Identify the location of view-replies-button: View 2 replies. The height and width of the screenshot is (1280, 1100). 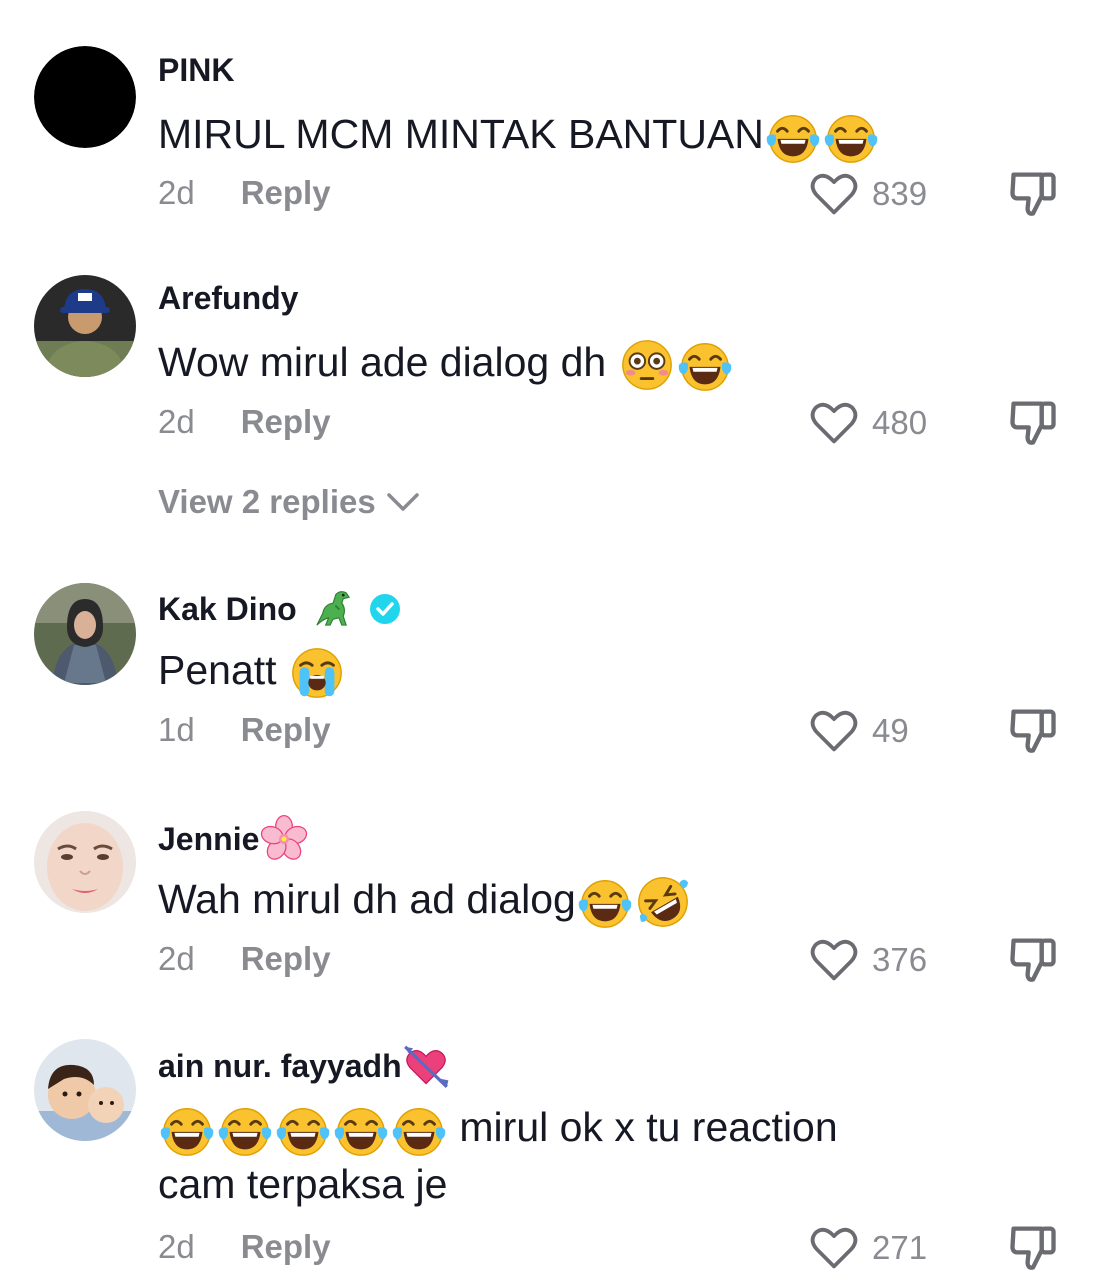
(289, 502).